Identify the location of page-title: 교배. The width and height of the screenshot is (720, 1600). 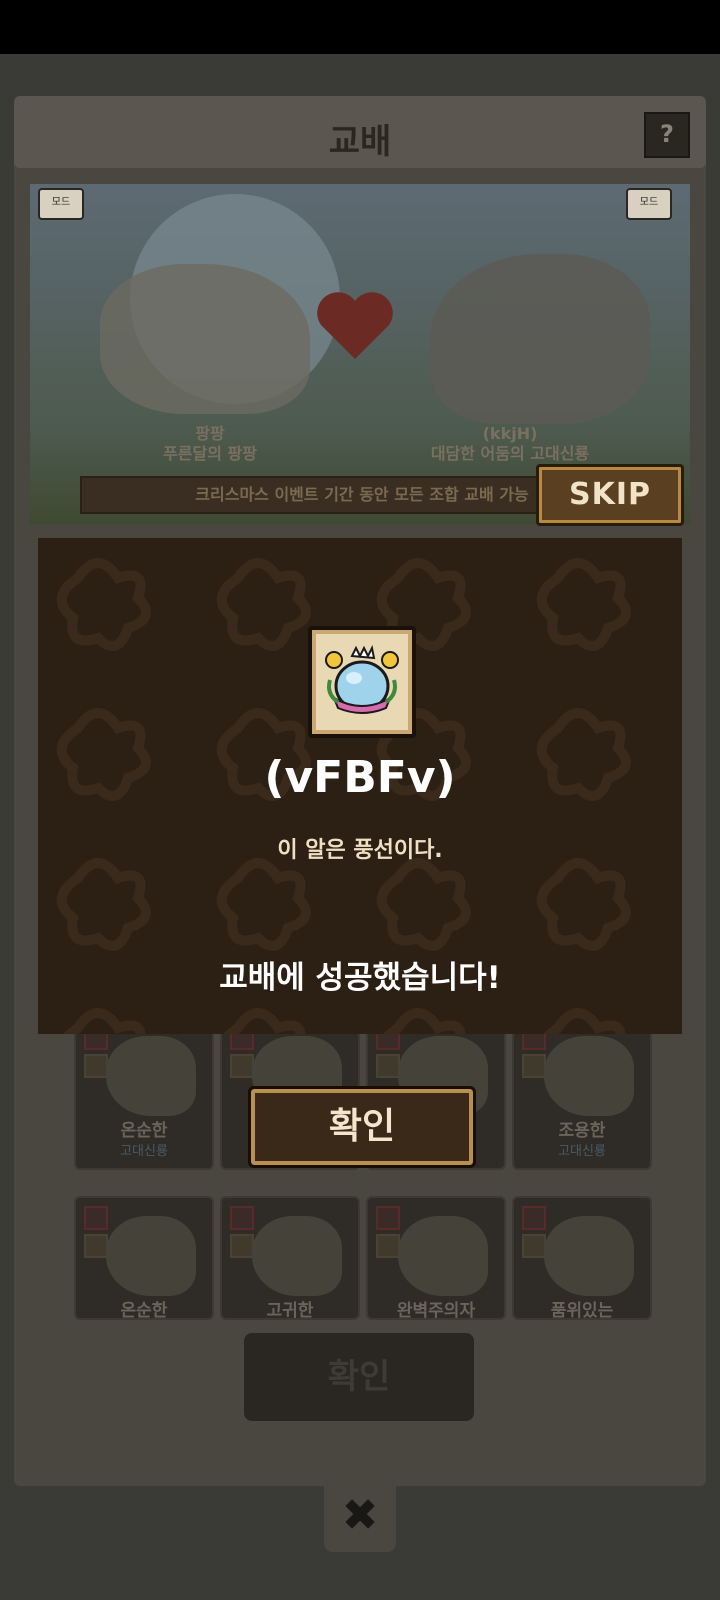
(360, 142).